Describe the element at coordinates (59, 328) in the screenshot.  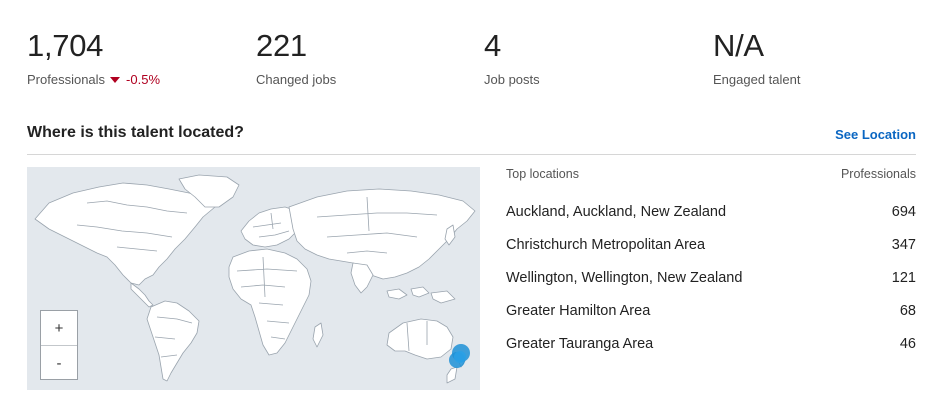
I see `zoom-in-button: +` at that location.